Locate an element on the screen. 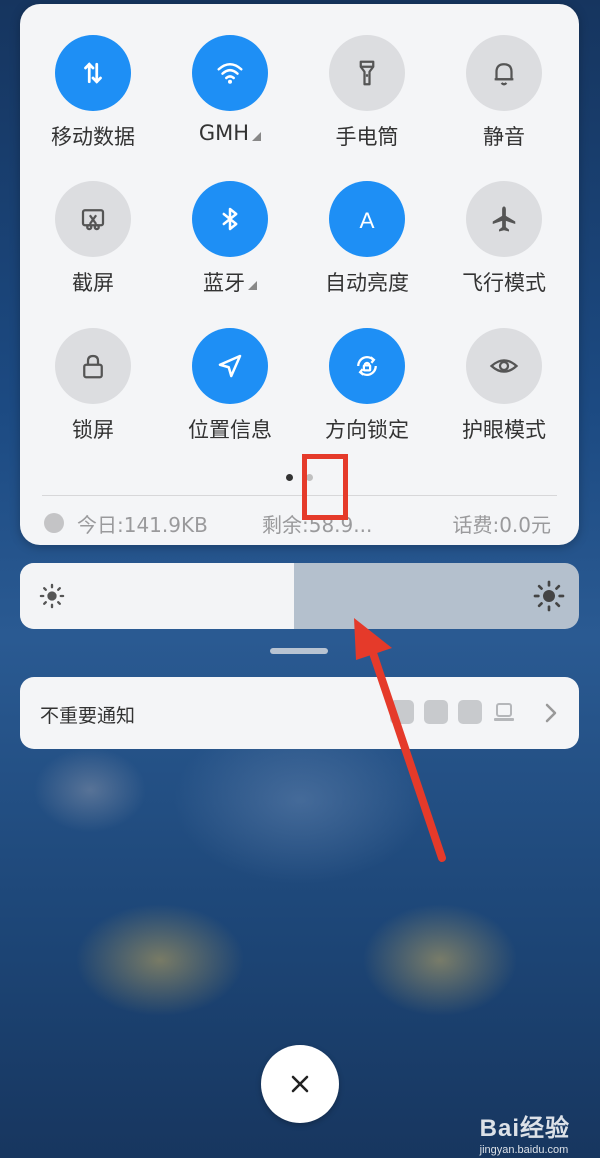 This screenshot has height=1158, width=600. watermark: Bai经验 jingyan.baidu.com is located at coordinates (525, 1132).